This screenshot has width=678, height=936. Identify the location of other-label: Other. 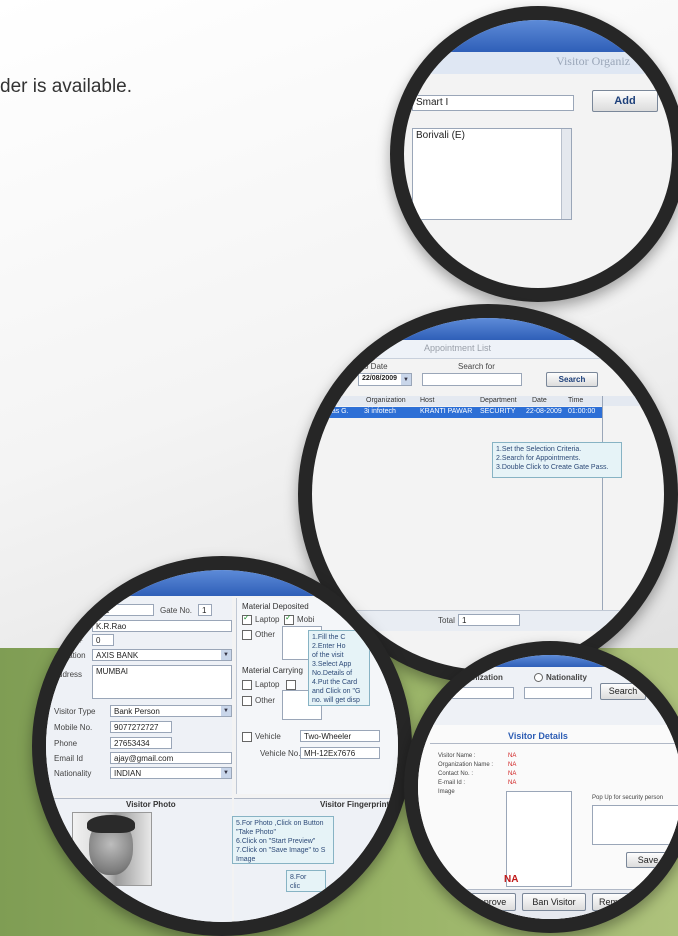
(265, 635).